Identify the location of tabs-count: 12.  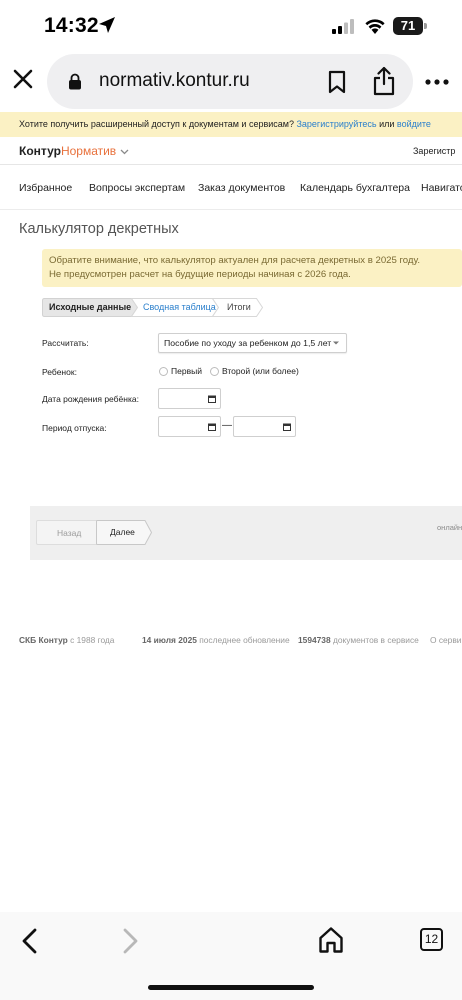
(431, 939).